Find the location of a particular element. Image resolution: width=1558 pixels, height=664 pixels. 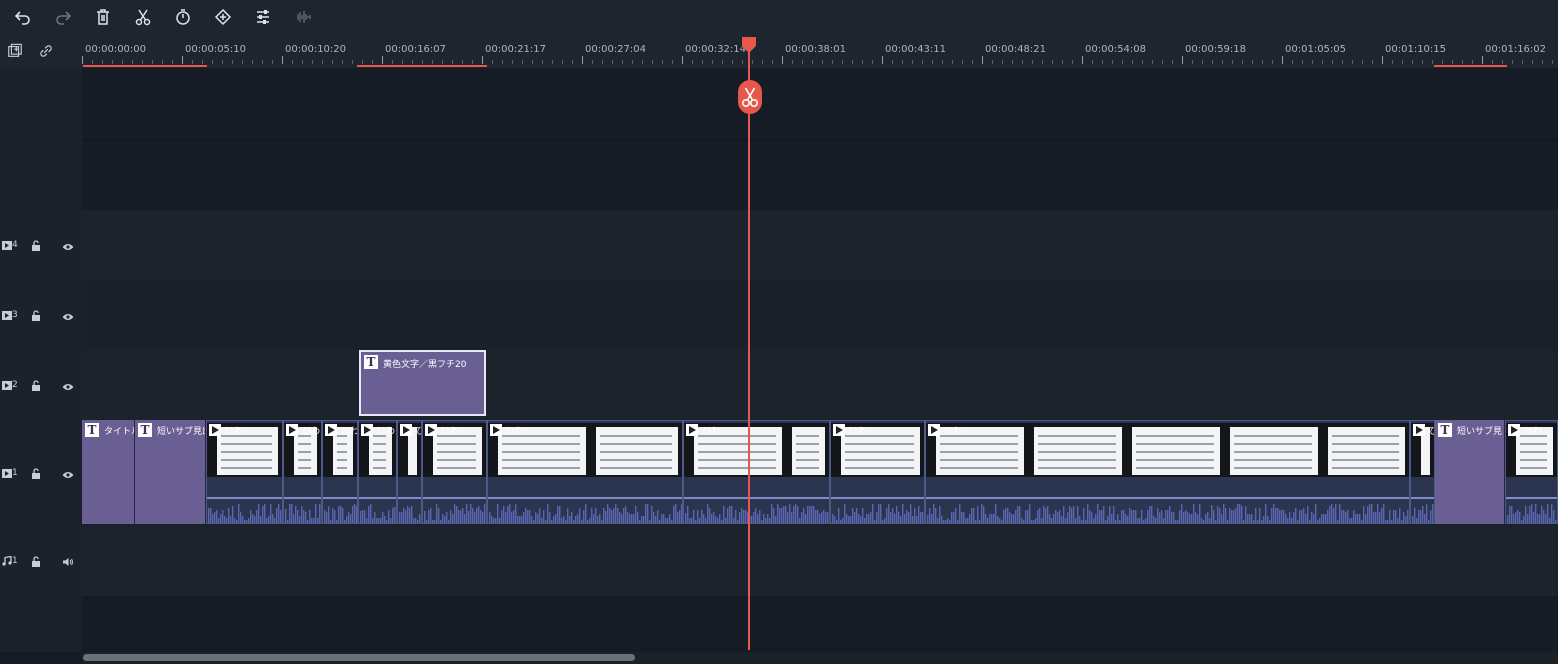

audio-wave-icon is located at coordinates (303, 17).